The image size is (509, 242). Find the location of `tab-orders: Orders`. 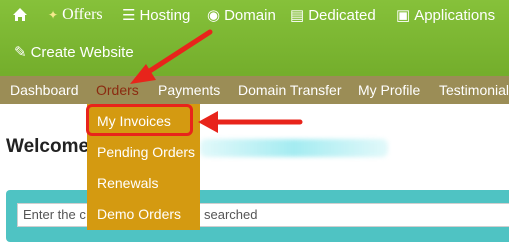

tab-orders: Orders is located at coordinates (117, 90).